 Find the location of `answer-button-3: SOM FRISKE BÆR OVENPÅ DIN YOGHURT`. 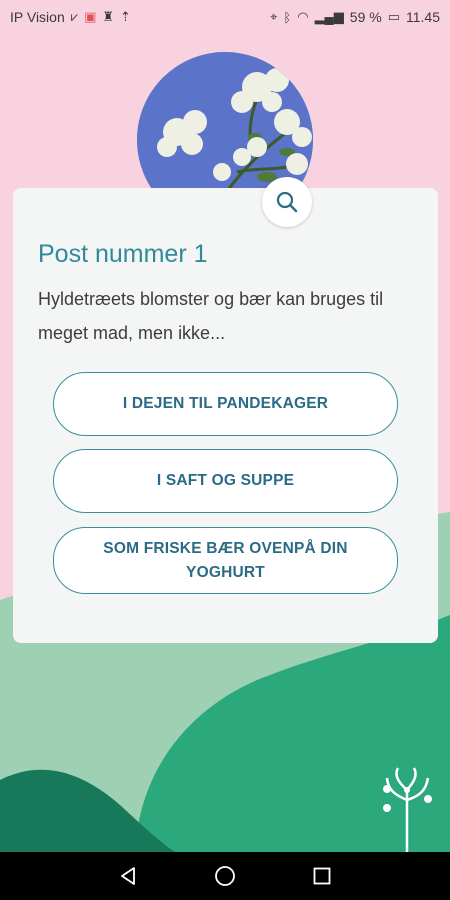

answer-button-3: SOM FRISKE BÆR OVENPÅ DIN YOGHURT is located at coordinates (225, 560).